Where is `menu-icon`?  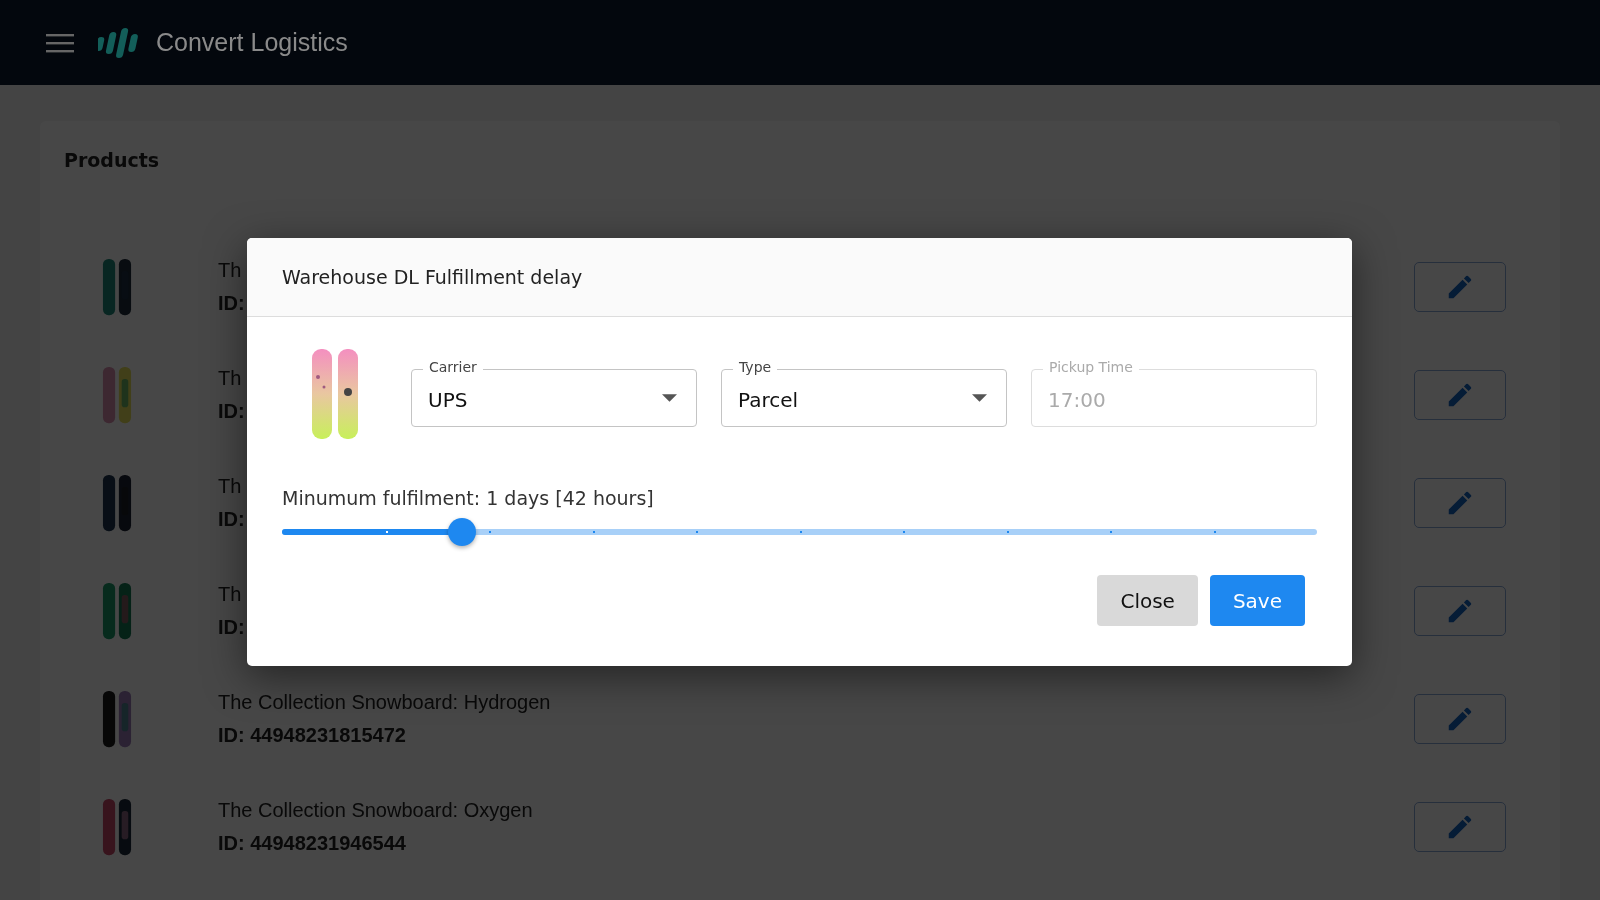 menu-icon is located at coordinates (60, 42).